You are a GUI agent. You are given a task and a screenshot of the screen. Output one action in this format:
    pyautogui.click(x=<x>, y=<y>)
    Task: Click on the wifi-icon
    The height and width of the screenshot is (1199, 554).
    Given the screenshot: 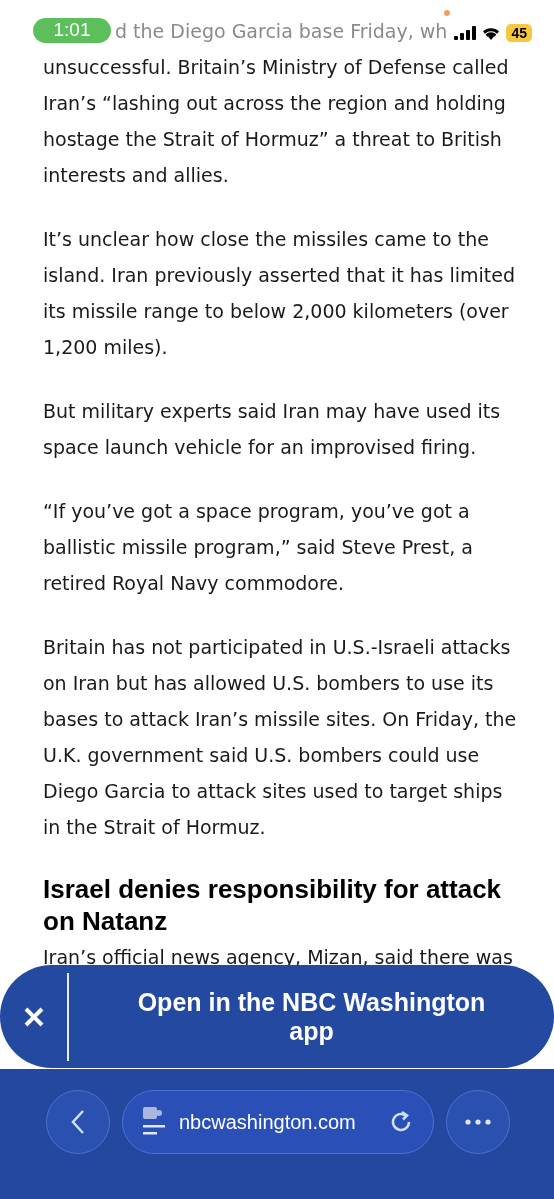 What is the action you would take?
    pyautogui.click(x=491, y=33)
    